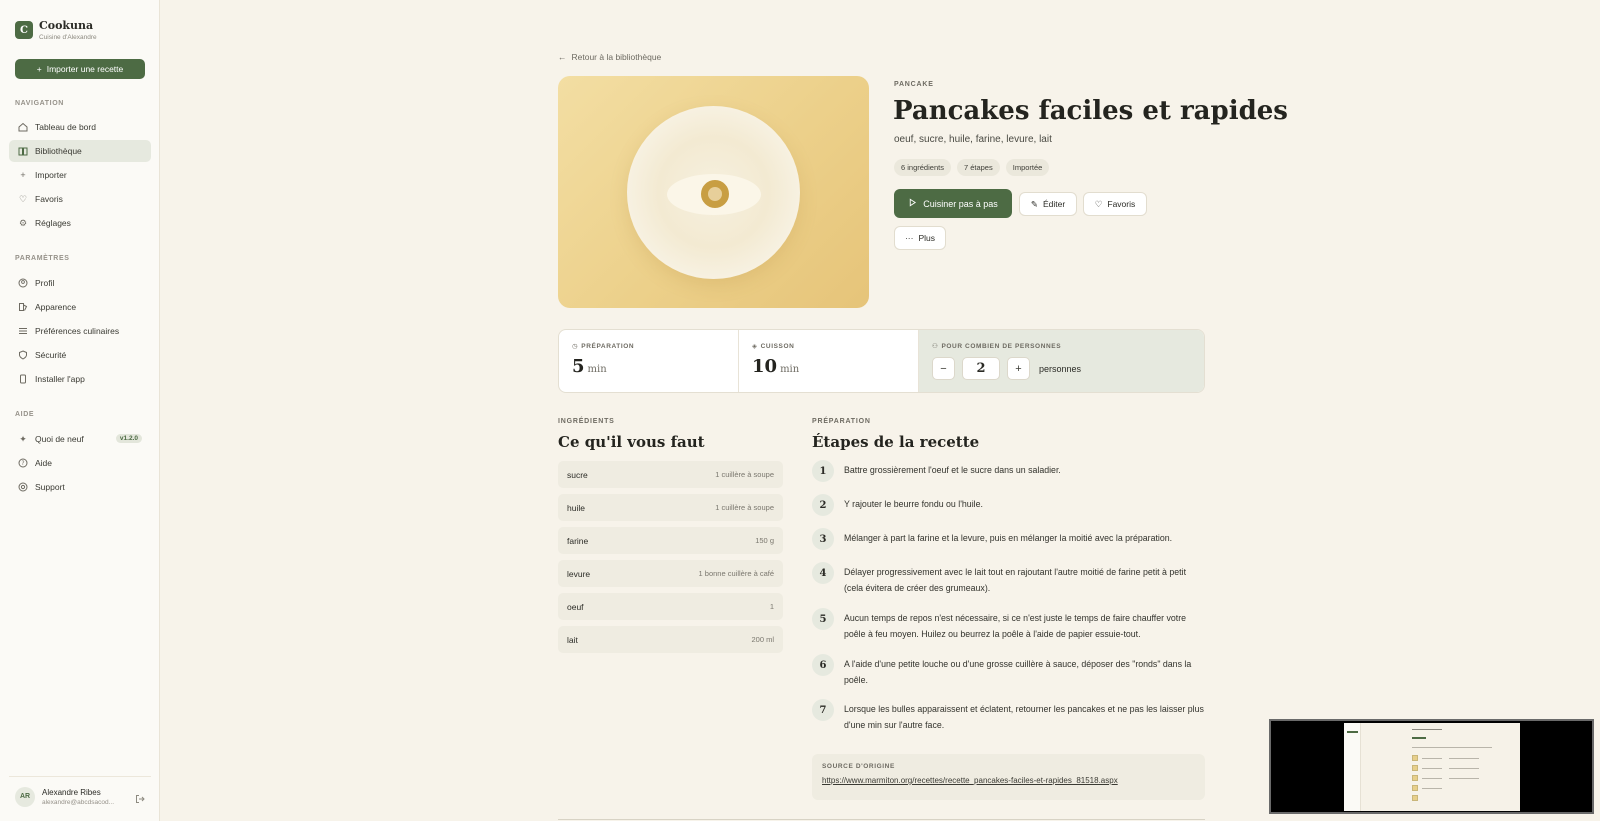 This screenshot has width=1600, height=821. Describe the element at coordinates (608, 346) in the screenshot. I see `prep-time-label: PRÉPARATION` at that location.